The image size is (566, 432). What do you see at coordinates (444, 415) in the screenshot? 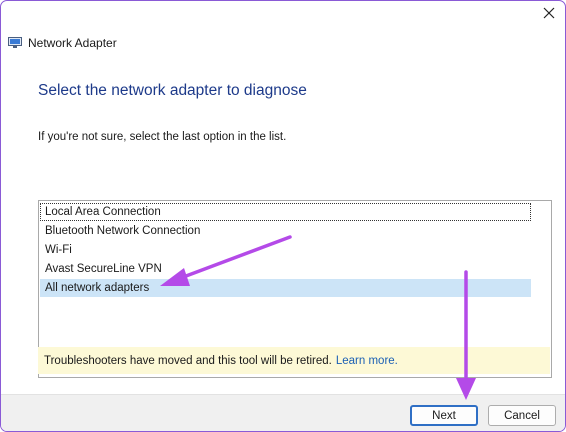
I see `next-button: Next` at bounding box center [444, 415].